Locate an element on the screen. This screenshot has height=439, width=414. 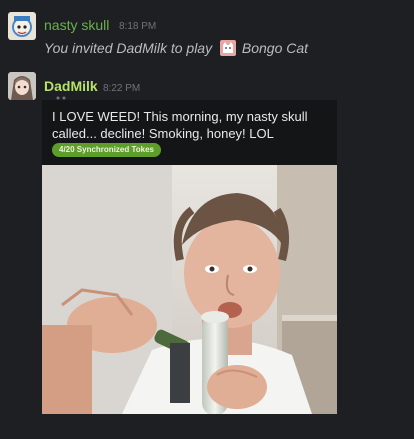
invite-line: You invited DadMilk to play Bongo Cat is located at coordinates (176, 48).